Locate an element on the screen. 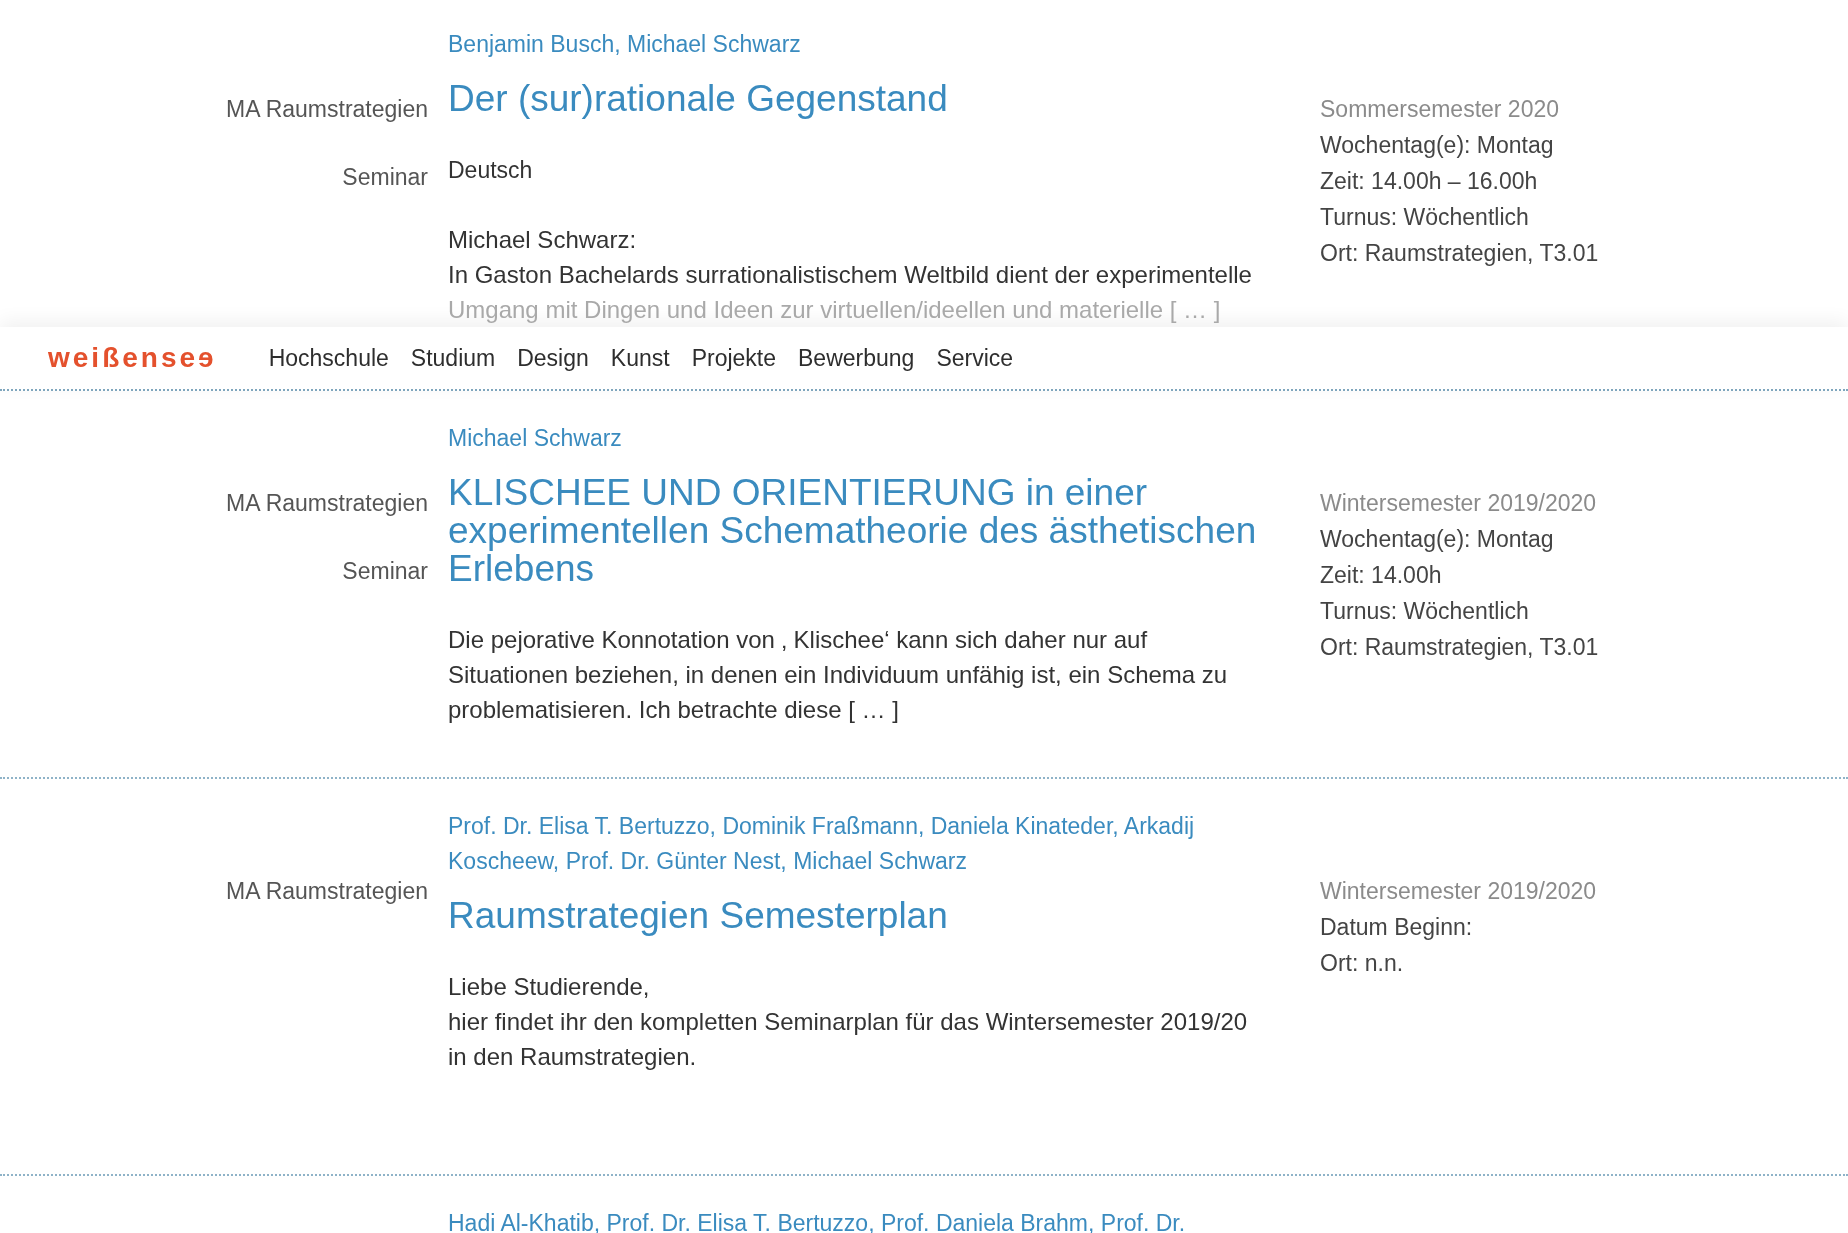  description-text: hier findet ihr den kompletten Seminarplan für das Wintersemester 2019/20 in den Raumstrategien. is located at coordinates (848, 1039).